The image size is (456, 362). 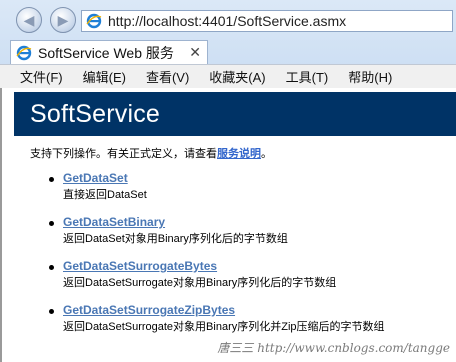 I want to click on tab-softservice: SoftService Web 服务 ✕, so click(x=109, y=52).